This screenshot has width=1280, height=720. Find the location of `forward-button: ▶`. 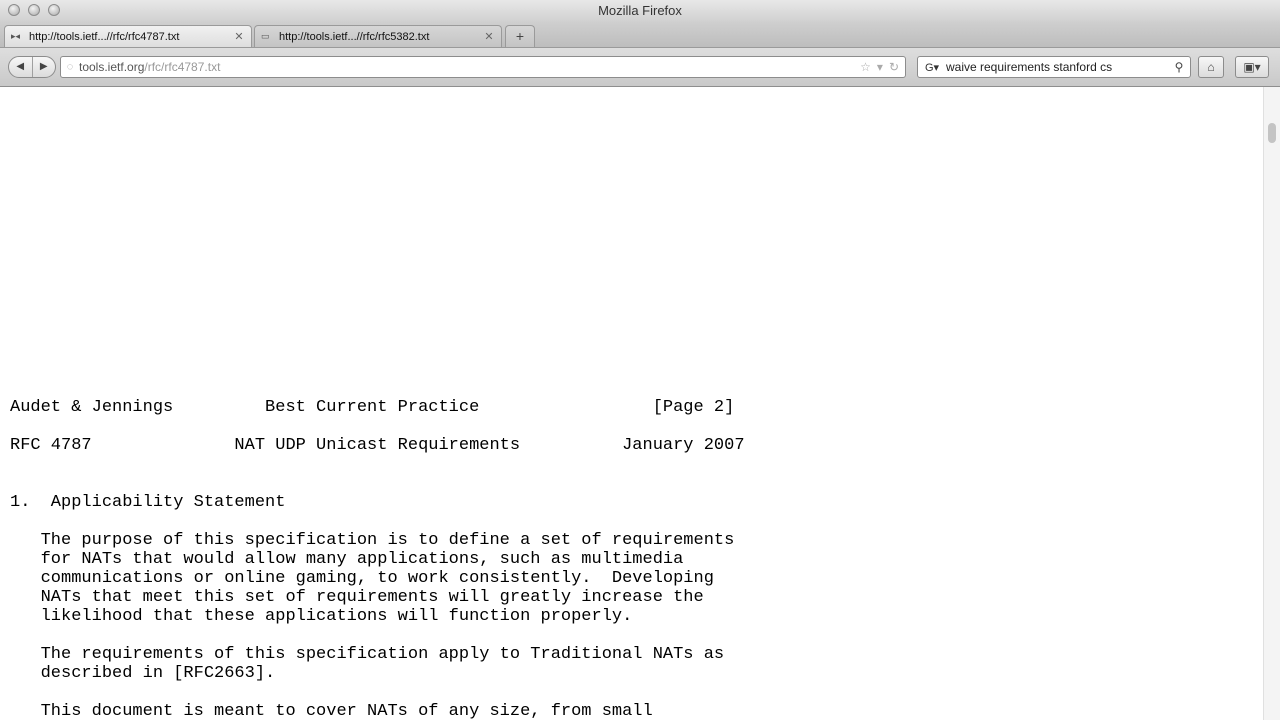

forward-button: ▶ is located at coordinates (44, 67).